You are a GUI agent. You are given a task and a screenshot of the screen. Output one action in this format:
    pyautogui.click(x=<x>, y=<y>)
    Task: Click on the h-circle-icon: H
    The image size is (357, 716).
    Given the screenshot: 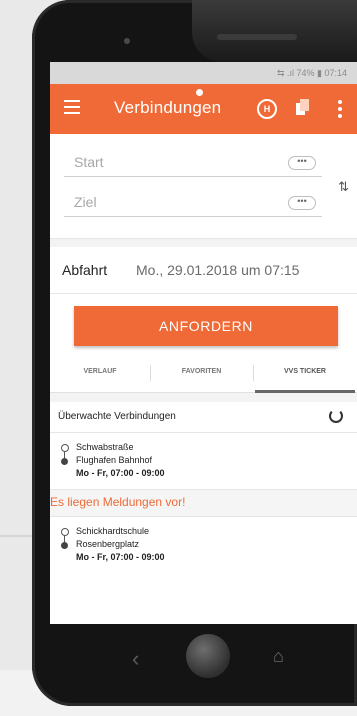 What is the action you would take?
    pyautogui.click(x=267, y=109)
    